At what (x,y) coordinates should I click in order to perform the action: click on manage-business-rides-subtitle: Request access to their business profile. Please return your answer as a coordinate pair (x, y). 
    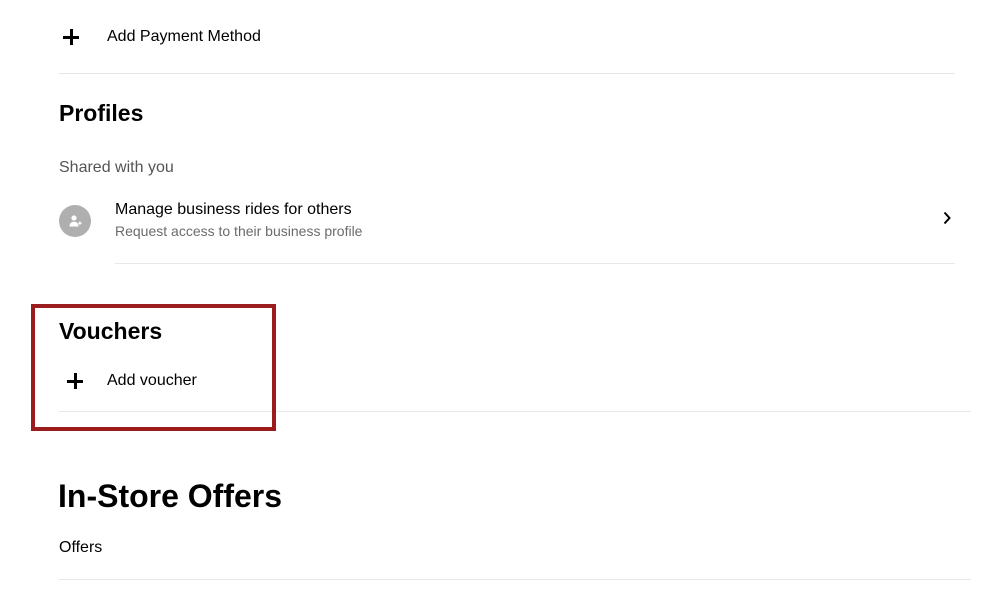
    Looking at the image, I should click on (239, 231).